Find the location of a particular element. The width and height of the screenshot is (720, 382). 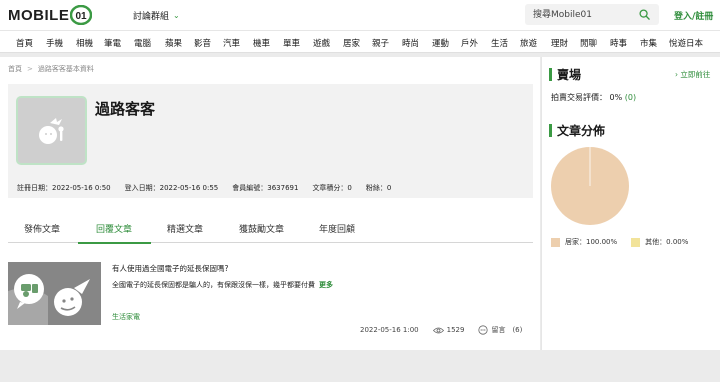

pie-legend-label-0: 居家：100.00% is located at coordinates (591, 242).